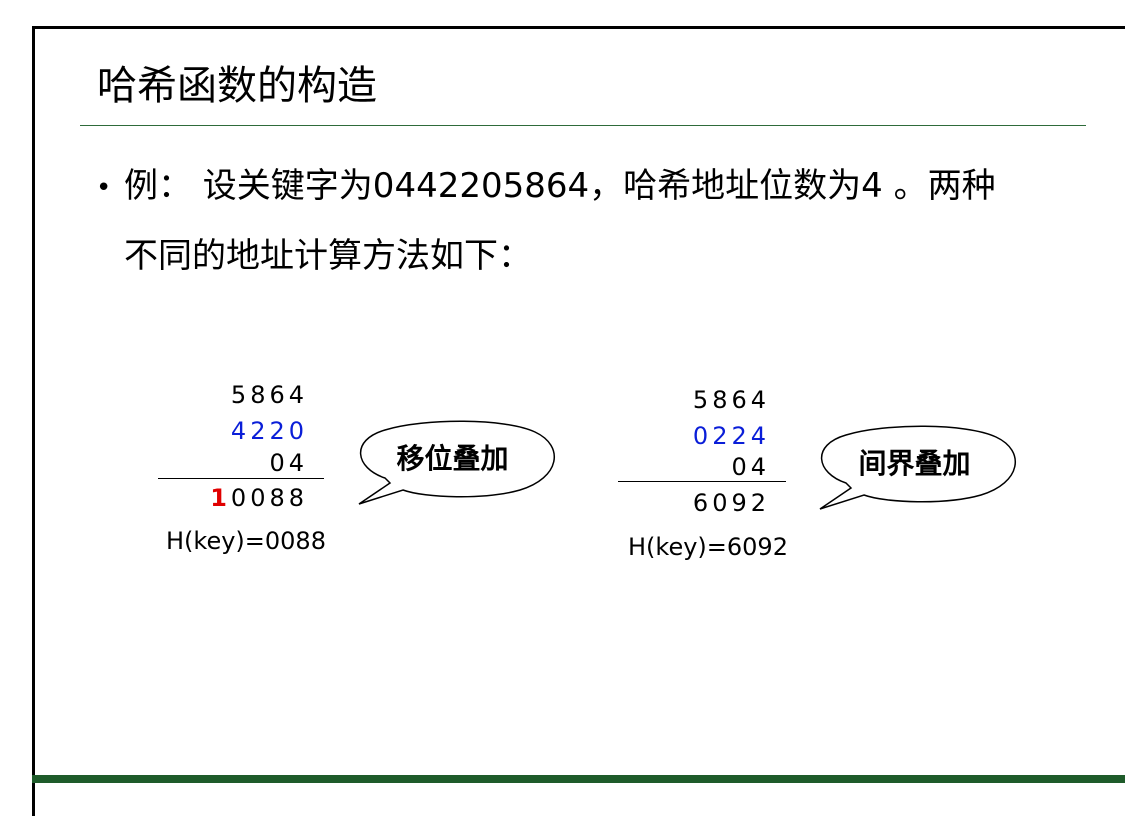  Describe the element at coordinates (288, 463) in the screenshot. I see `left-addend-3: 04` at that location.